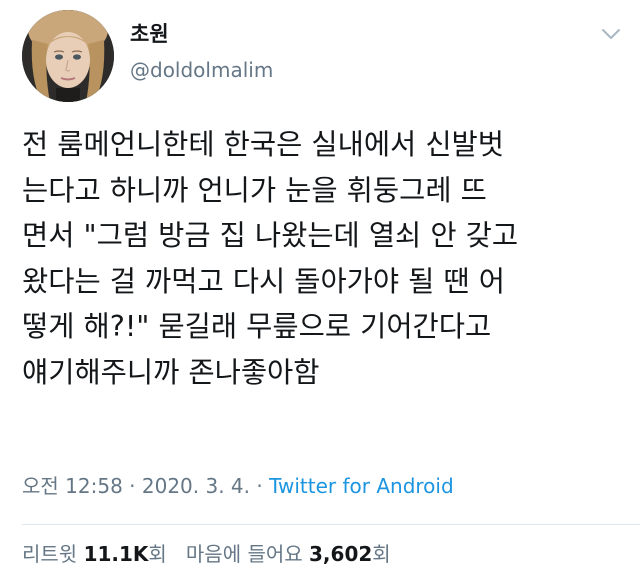 The width and height of the screenshot is (640, 587). What do you see at coordinates (201, 70) in the screenshot?
I see `user-handle: @doldolmalim` at bounding box center [201, 70].